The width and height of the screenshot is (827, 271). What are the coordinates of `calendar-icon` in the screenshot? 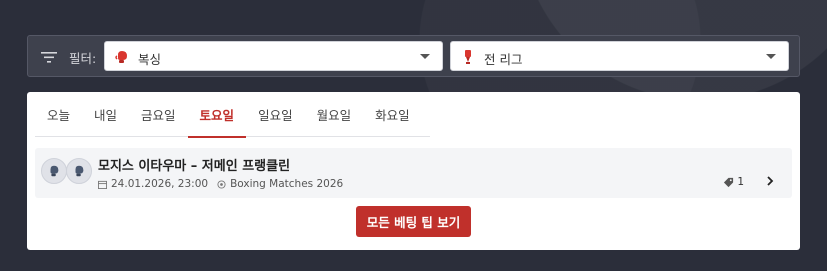 It's located at (102, 184).